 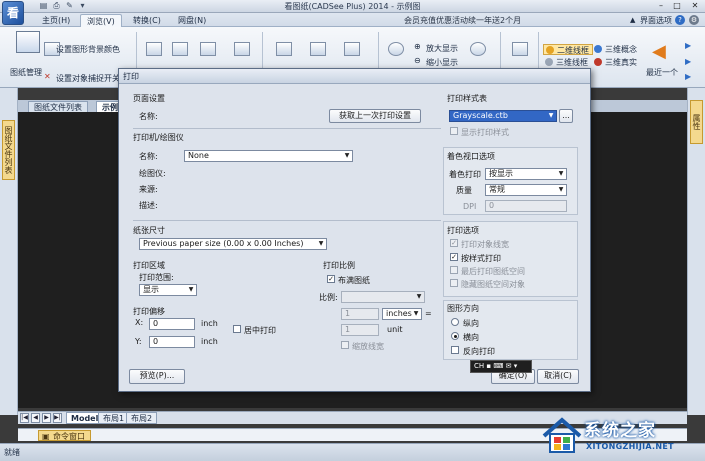 I want to click on page-setup-heading: 页面设置, so click(x=149, y=98).